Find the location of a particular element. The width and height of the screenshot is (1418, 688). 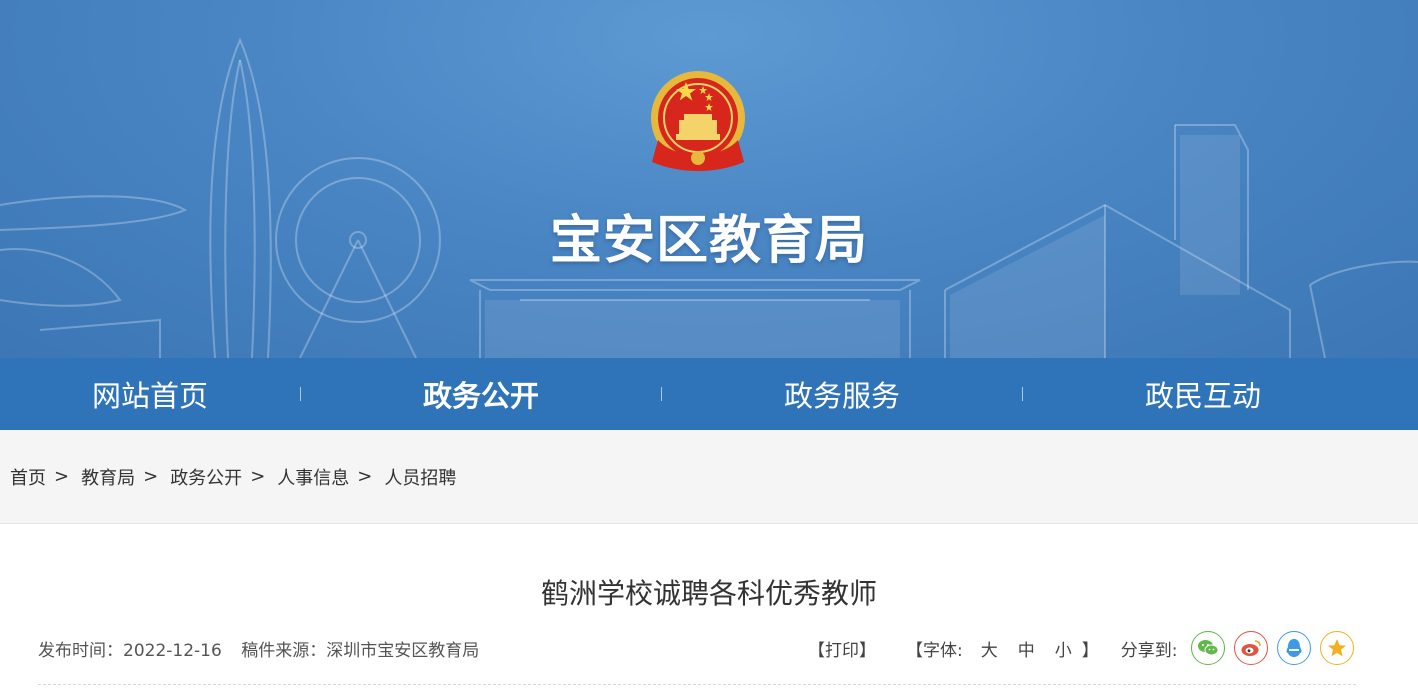

weibo-icon is located at coordinates (1251, 648).